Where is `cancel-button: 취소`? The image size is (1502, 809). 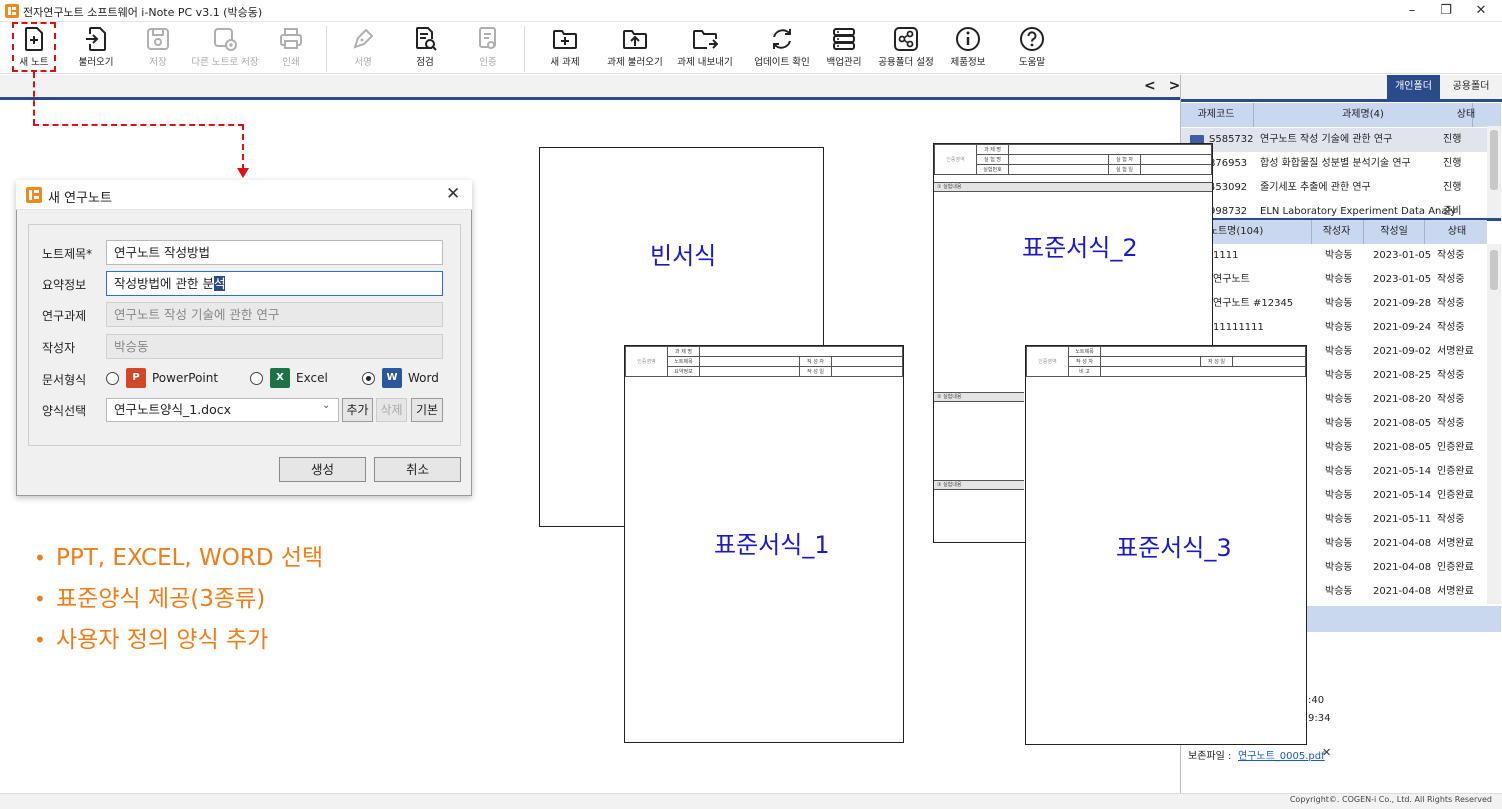 cancel-button: 취소 is located at coordinates (417, 469).